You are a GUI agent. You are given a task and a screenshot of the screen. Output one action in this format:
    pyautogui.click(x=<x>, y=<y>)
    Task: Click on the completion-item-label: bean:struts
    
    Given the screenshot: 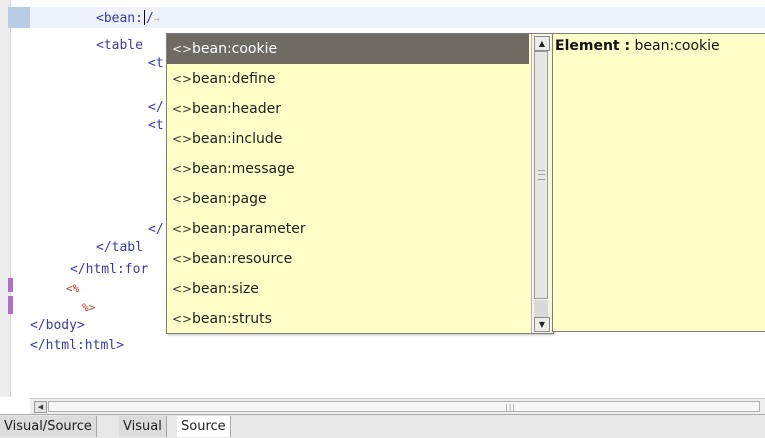 What is the action you would take?
    pyautogui.click(x=232, y=319)
    